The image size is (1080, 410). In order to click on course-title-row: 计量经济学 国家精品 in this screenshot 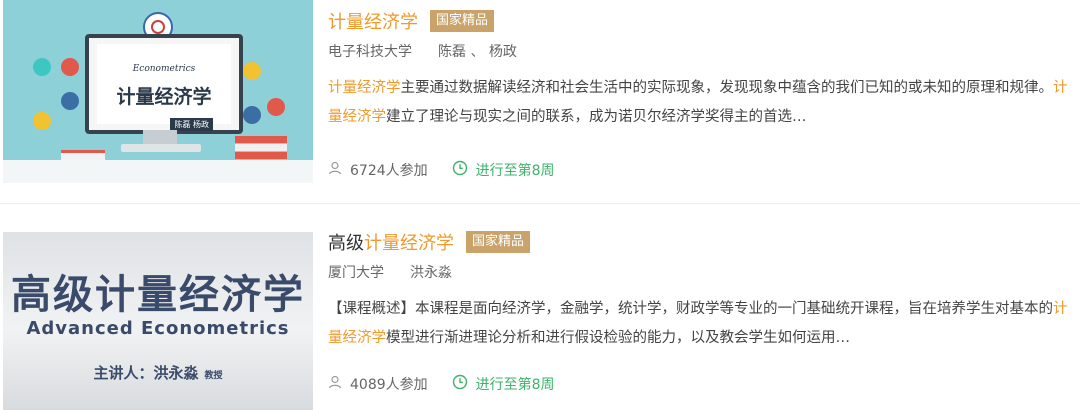, I will do `click(699, 21)`.